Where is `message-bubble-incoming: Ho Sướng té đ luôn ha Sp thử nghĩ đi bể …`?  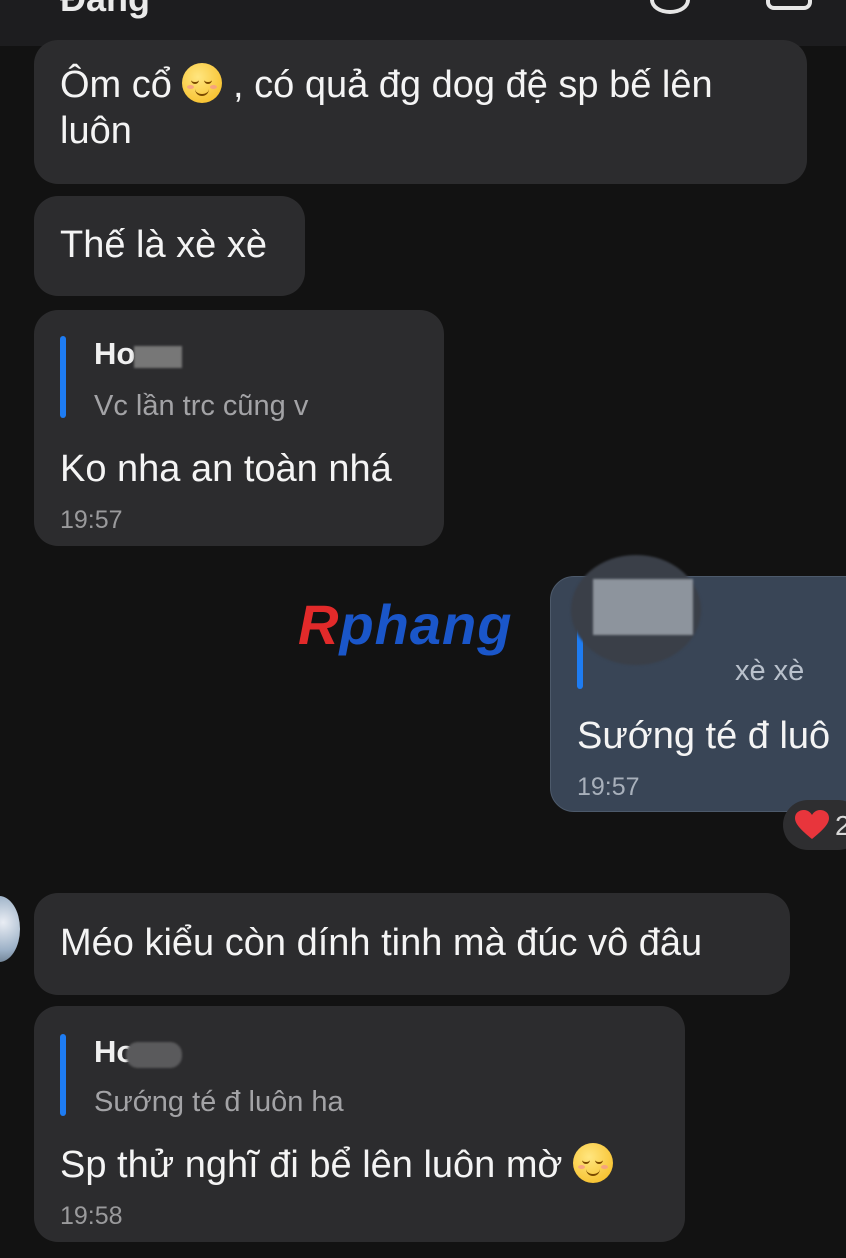 message-bubble-incoming: Ho Sướng té đ luôn ha Sp thử nghĩ đi bể … is located at coordinates (359, 1124).